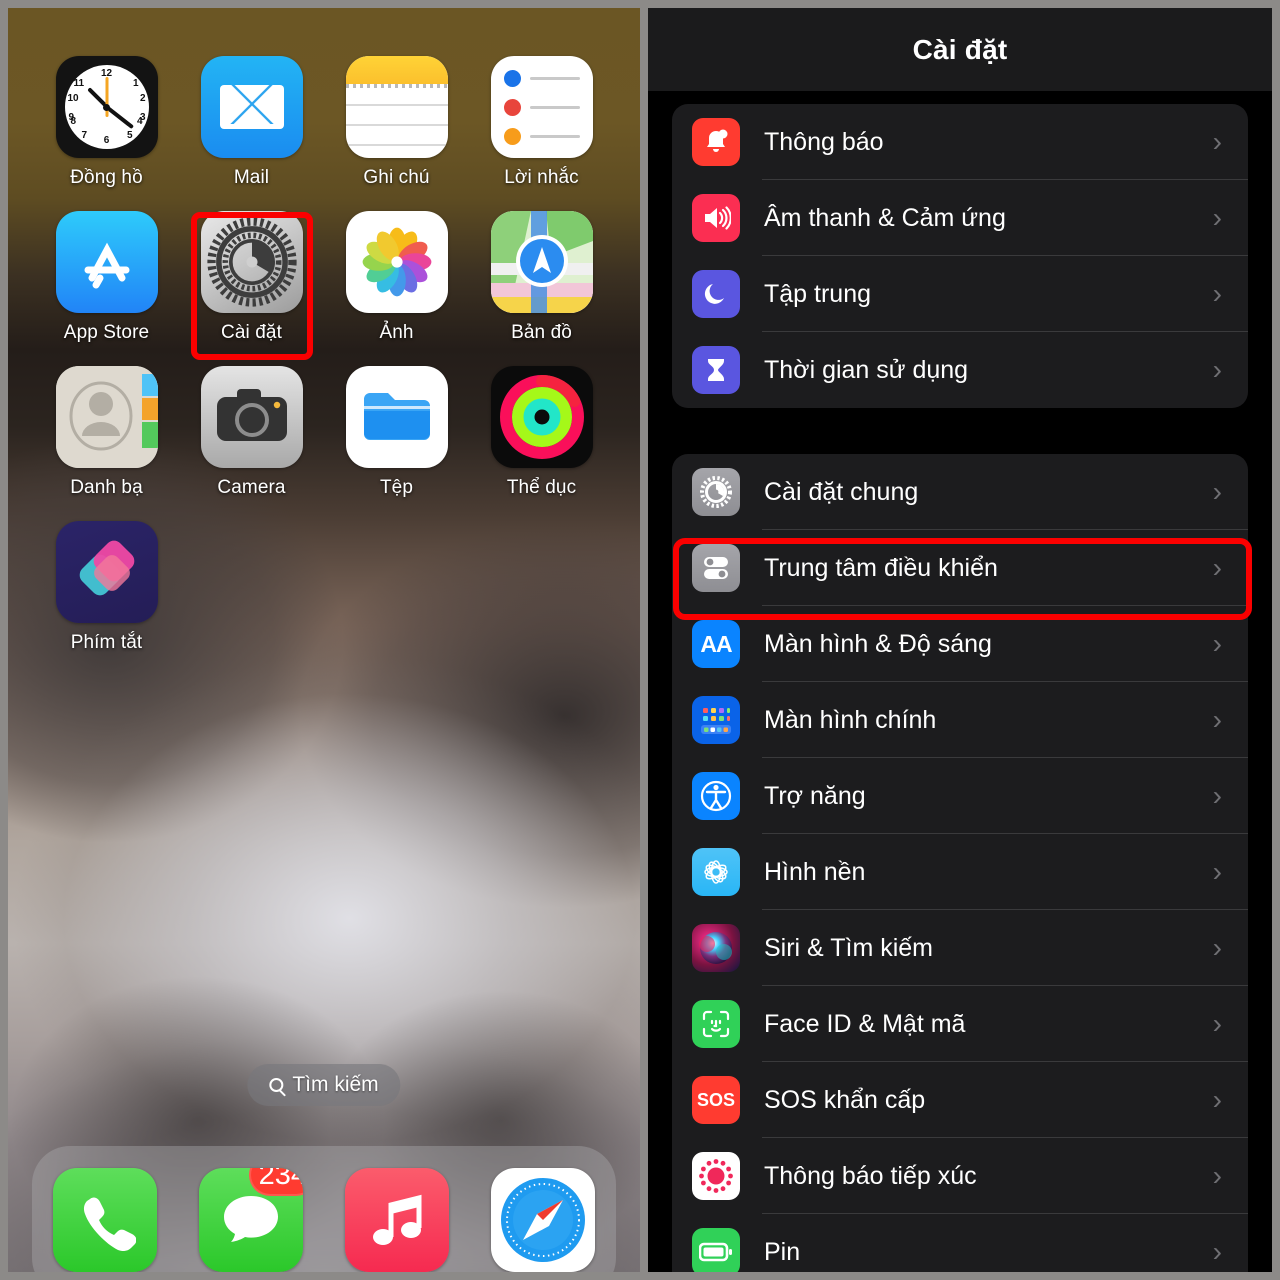 This screenshot has height=1280, width=1280. I want to click on accessibility-icon, so click(716, 796).